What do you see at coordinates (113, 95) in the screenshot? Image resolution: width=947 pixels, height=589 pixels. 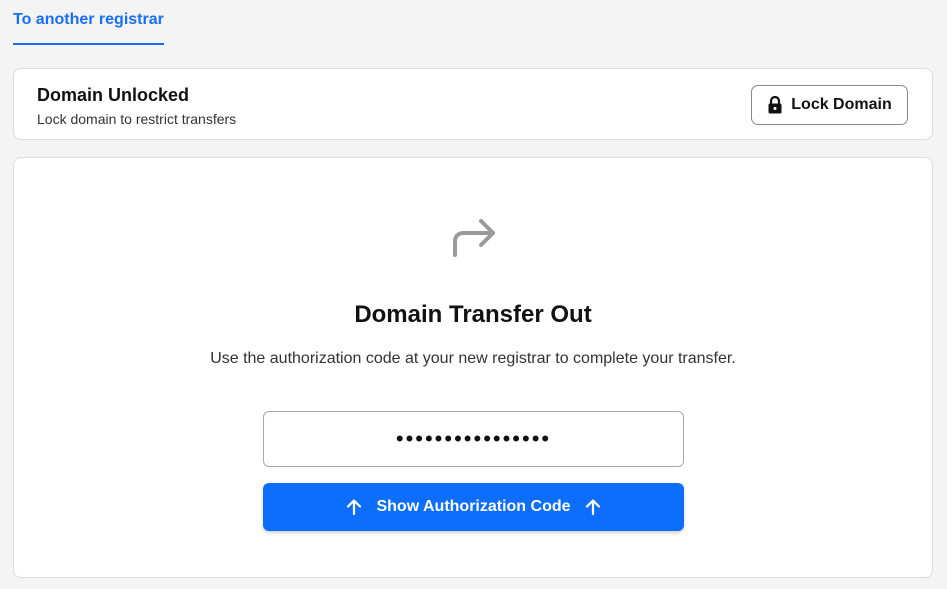 I see `status-title: Domain Unlocked` at bounding box center [113, 95].